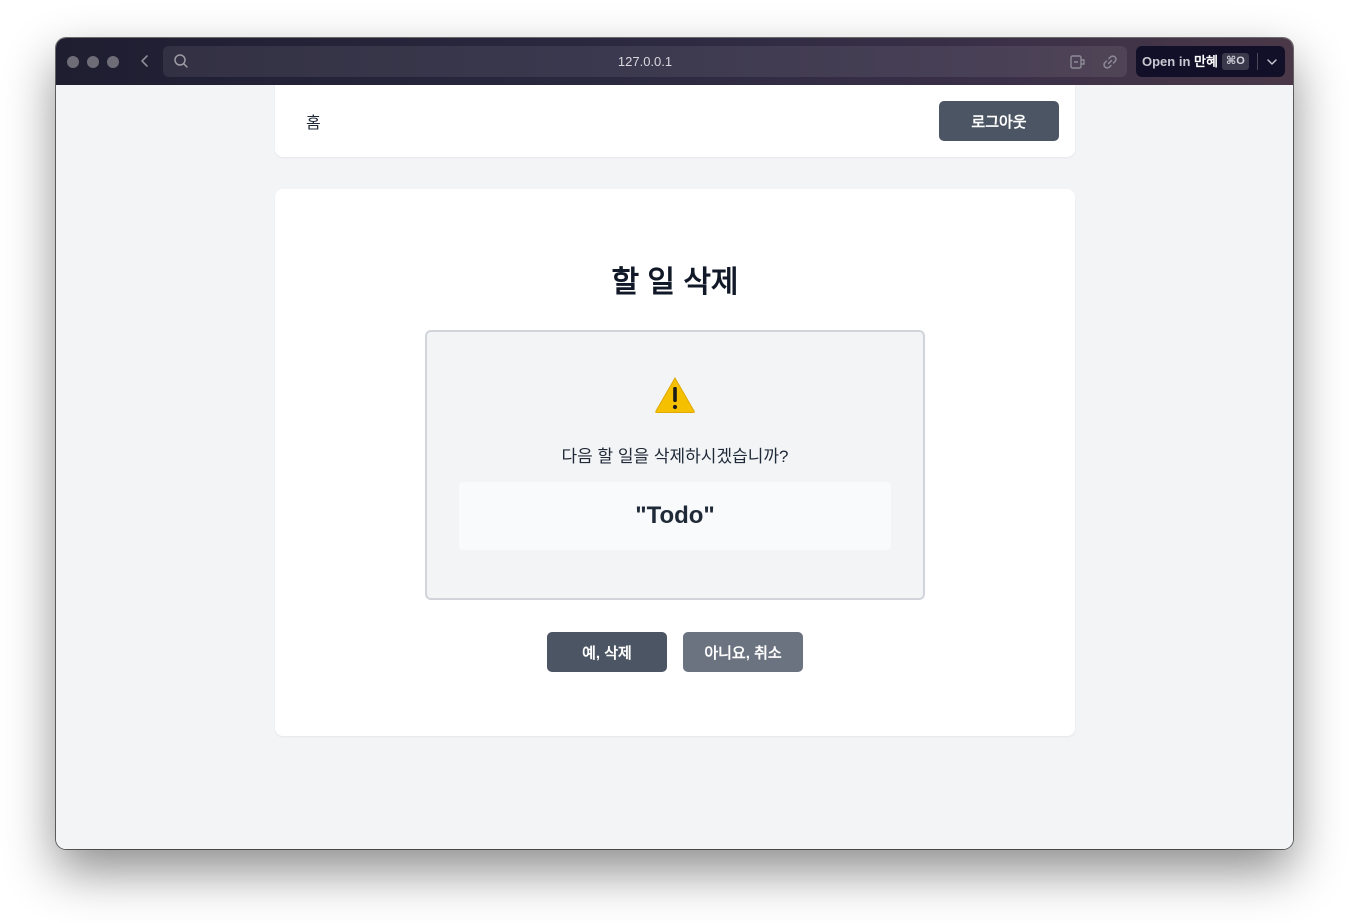  What do you see at coordinates (93, 62) in the screenshot?
I see `minimize-window-button` at bounding box center [93, 62].